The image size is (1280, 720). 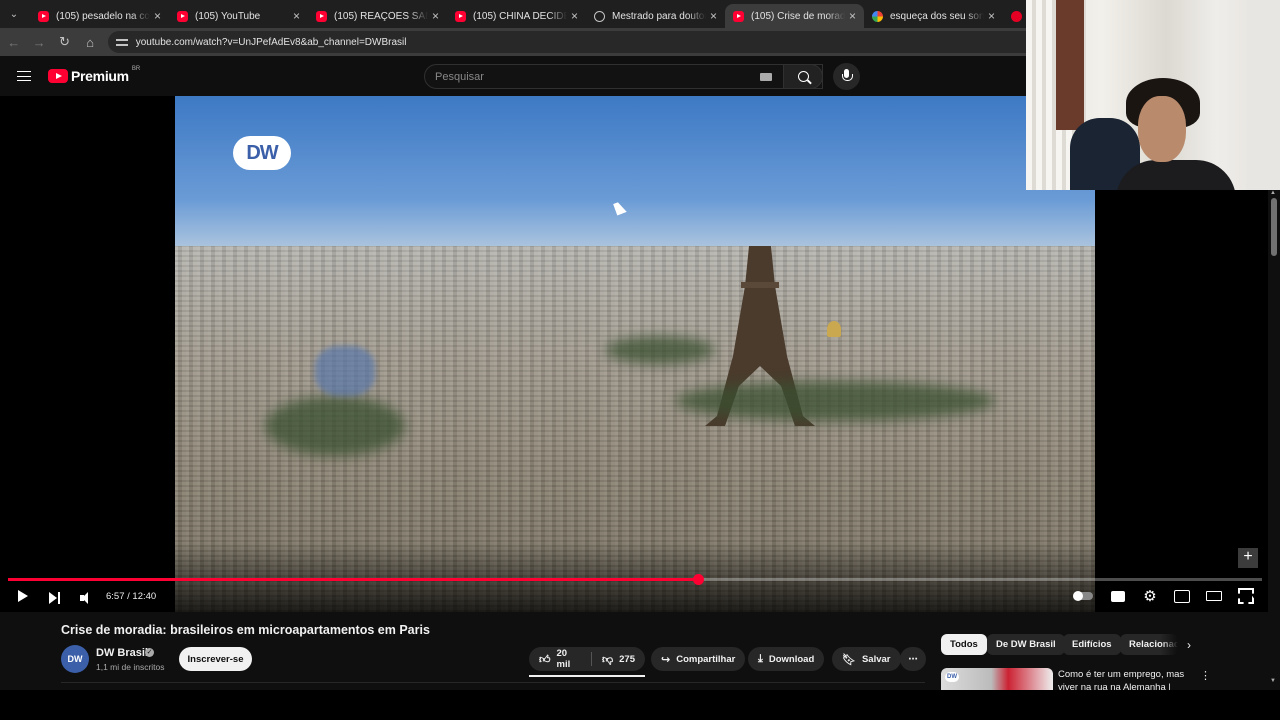 What do you see at coordinates (381, 16) in the screenshot?
I see `tab-title: (105) REAÇÕES SANTISTA` at bounding box center [381, 16].